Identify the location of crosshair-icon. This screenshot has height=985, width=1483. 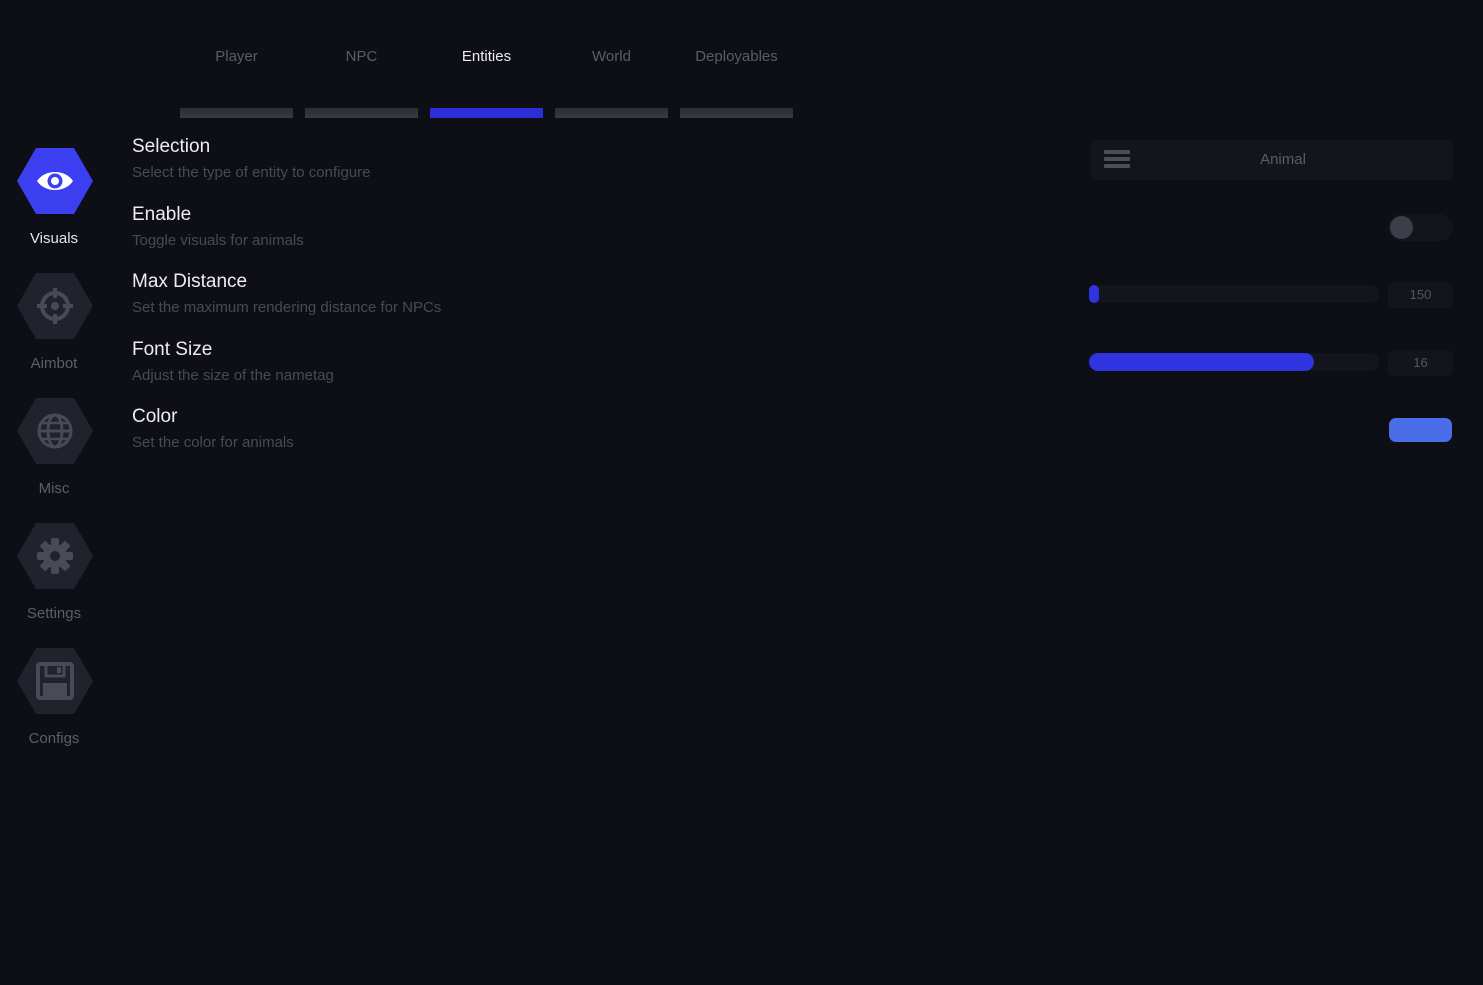
(55, 306).